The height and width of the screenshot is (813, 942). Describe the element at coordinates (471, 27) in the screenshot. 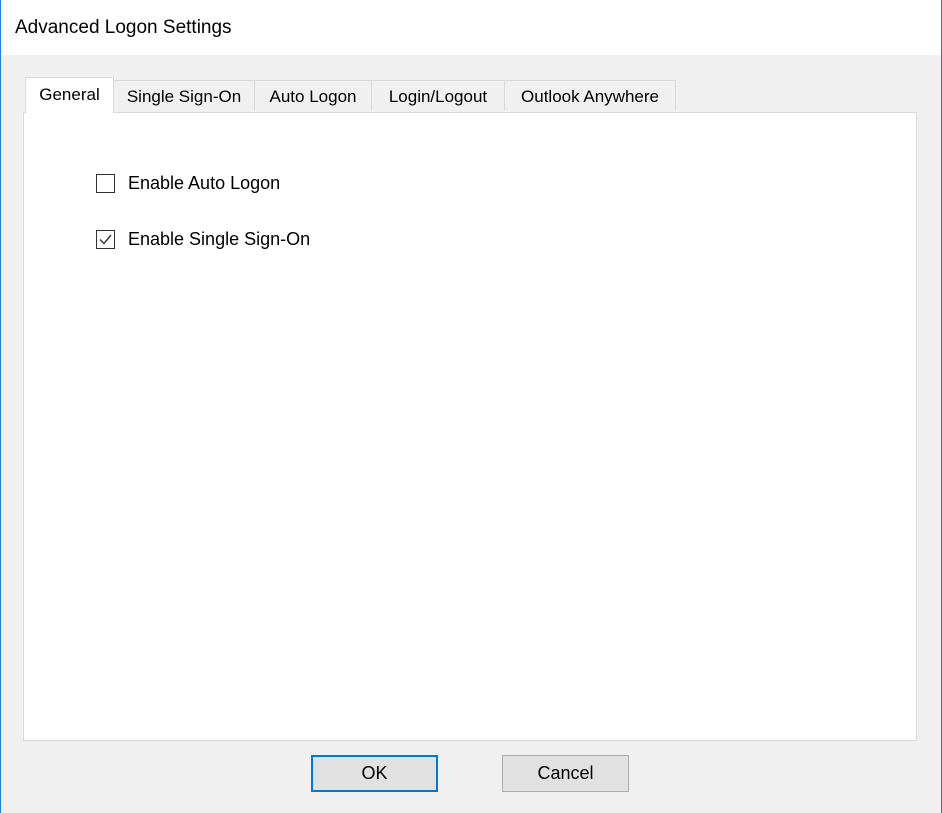

I see `title-bar: Advanced Logon Settings` at that location.